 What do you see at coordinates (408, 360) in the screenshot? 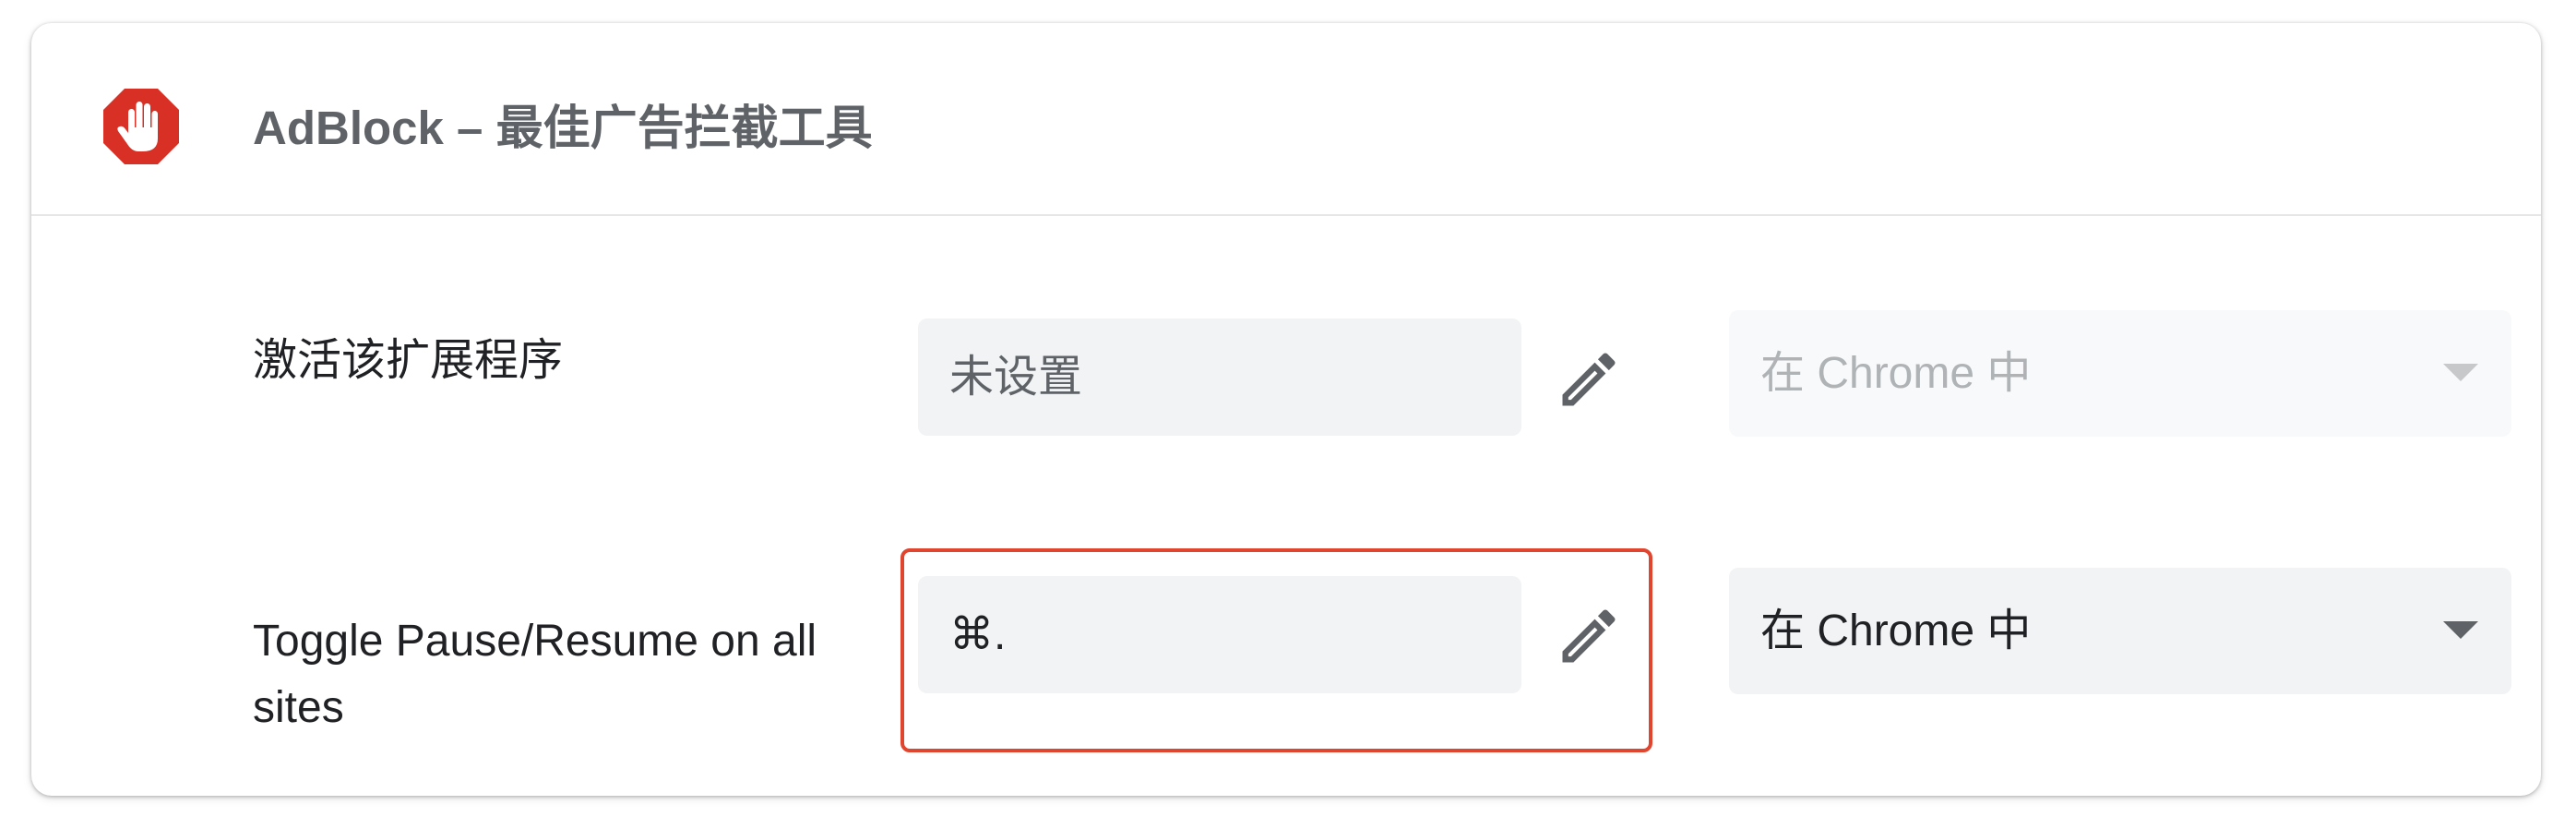
I see `shortcut-label-activate: 激活该扩展程序` at bounding box center [408, 360].